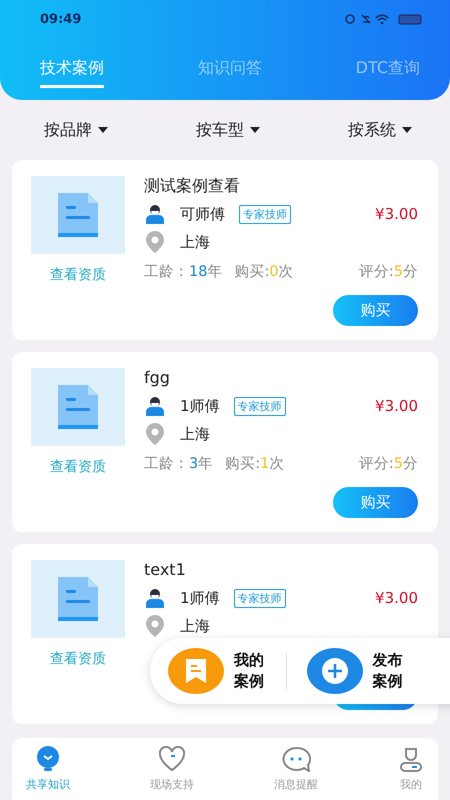 This screenshot has height=800, width=450. What do you see at coordinates (230, 73) in the screenshot?
I see `tab: 知识问答` at bounding box center [230, 73].